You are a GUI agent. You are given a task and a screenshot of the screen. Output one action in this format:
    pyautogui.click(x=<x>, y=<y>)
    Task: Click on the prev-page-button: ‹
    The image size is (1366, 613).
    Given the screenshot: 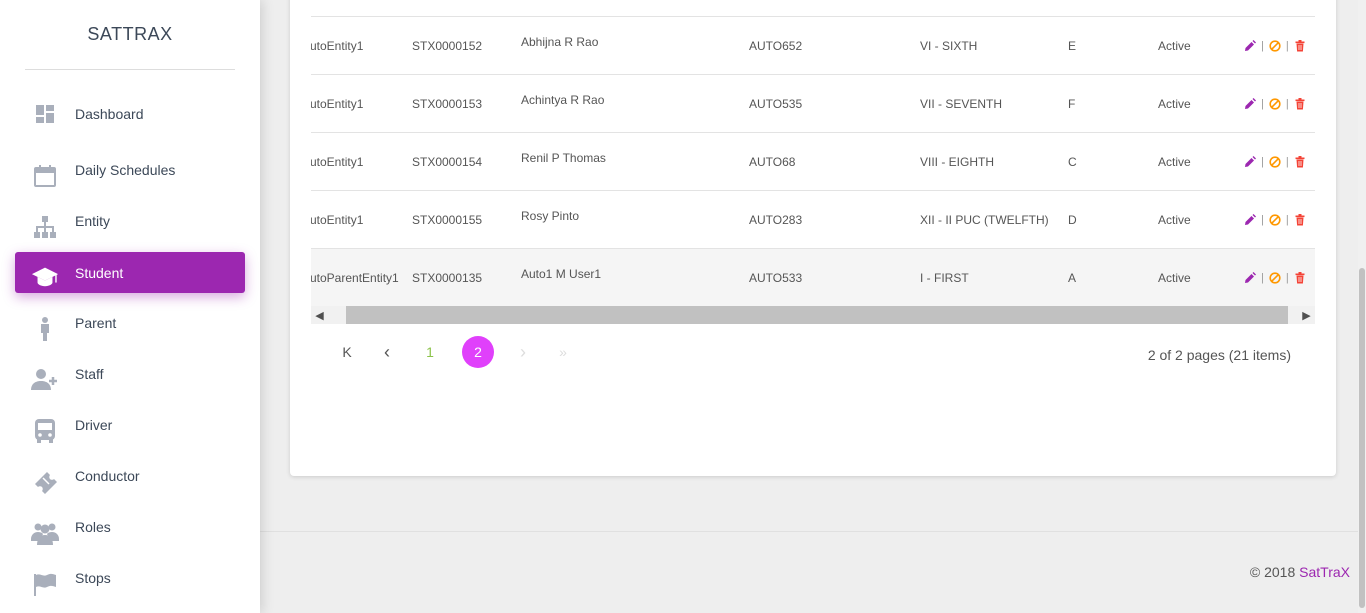 What is the action you would take?
    pyautogui.click(x=387, y=352)
    